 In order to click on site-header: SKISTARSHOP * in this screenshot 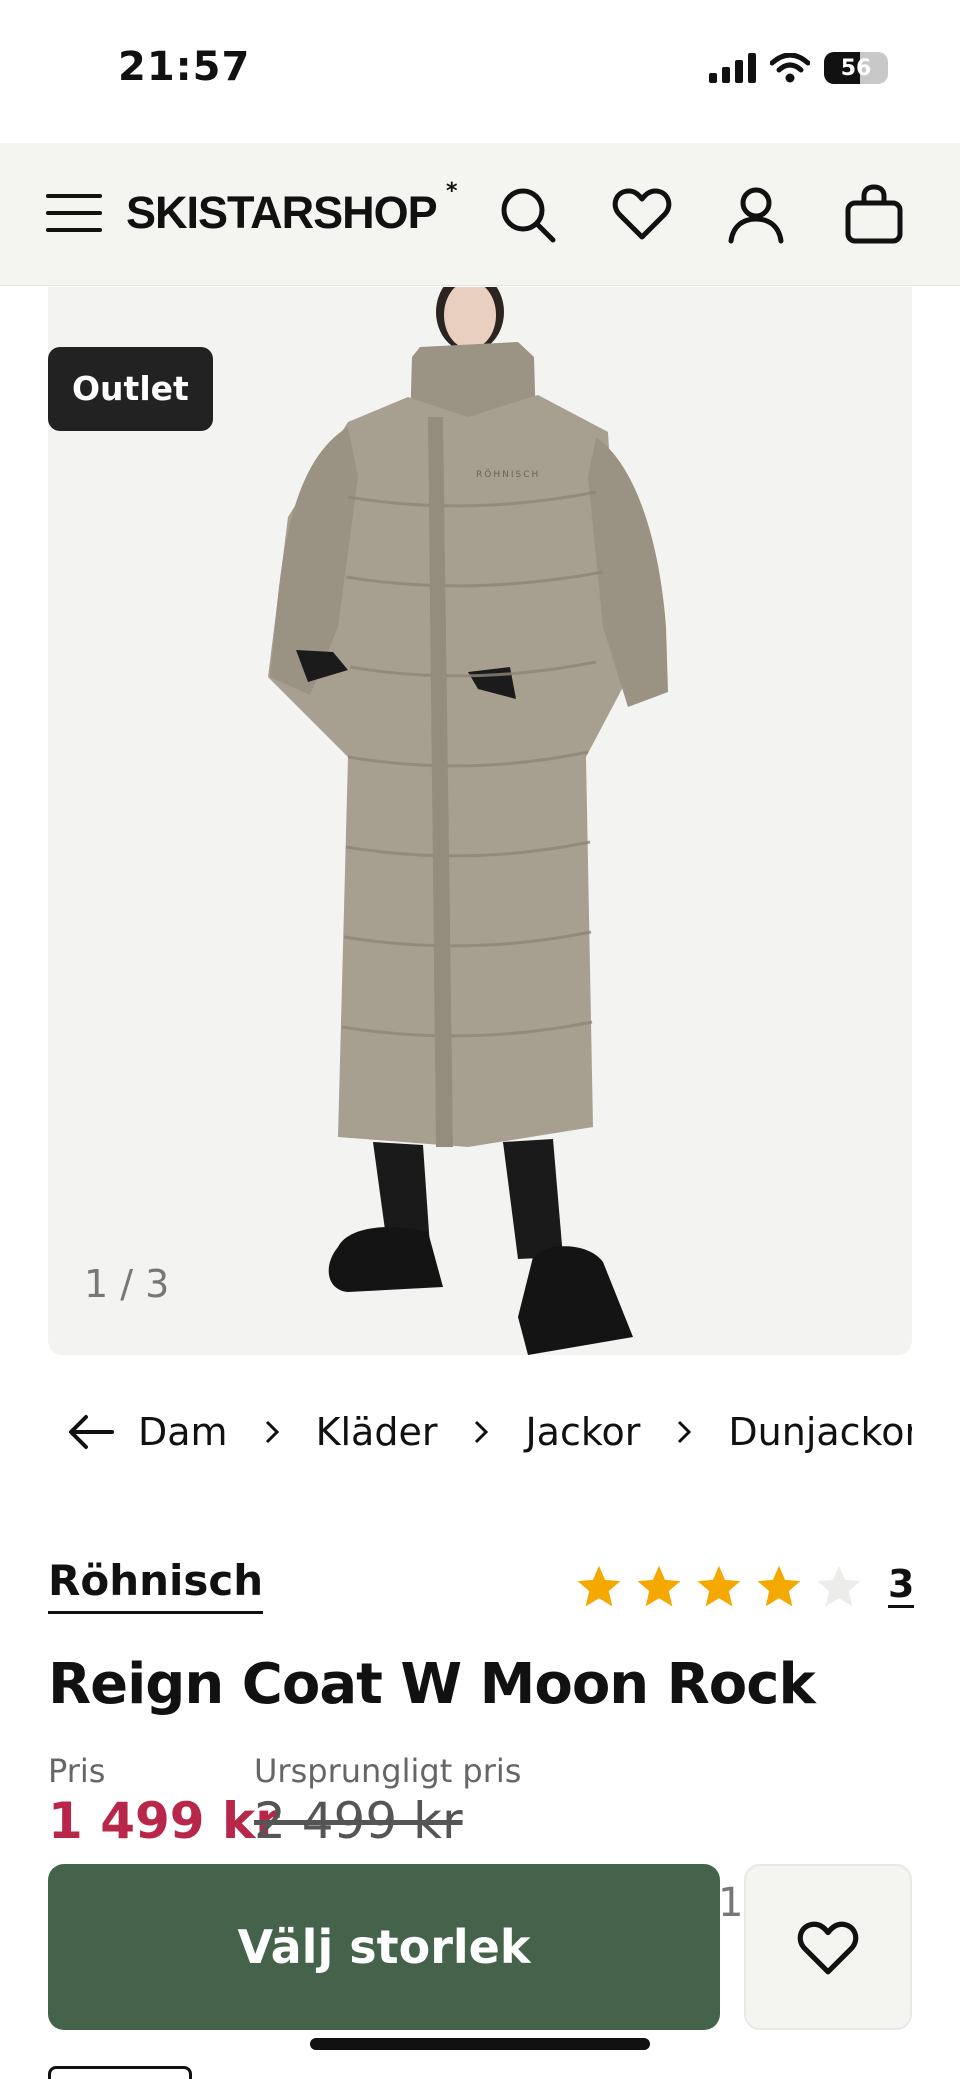, I will do `click(480, 214)`.